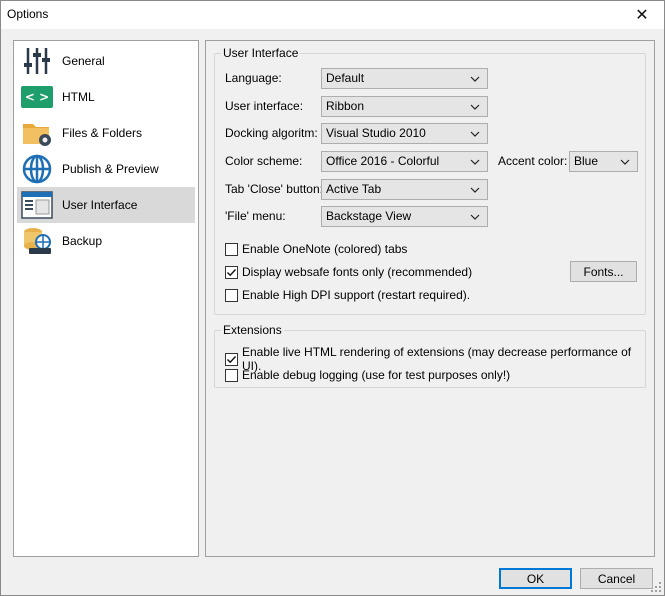  I want to click on language-select: Default, so click(404, 78).